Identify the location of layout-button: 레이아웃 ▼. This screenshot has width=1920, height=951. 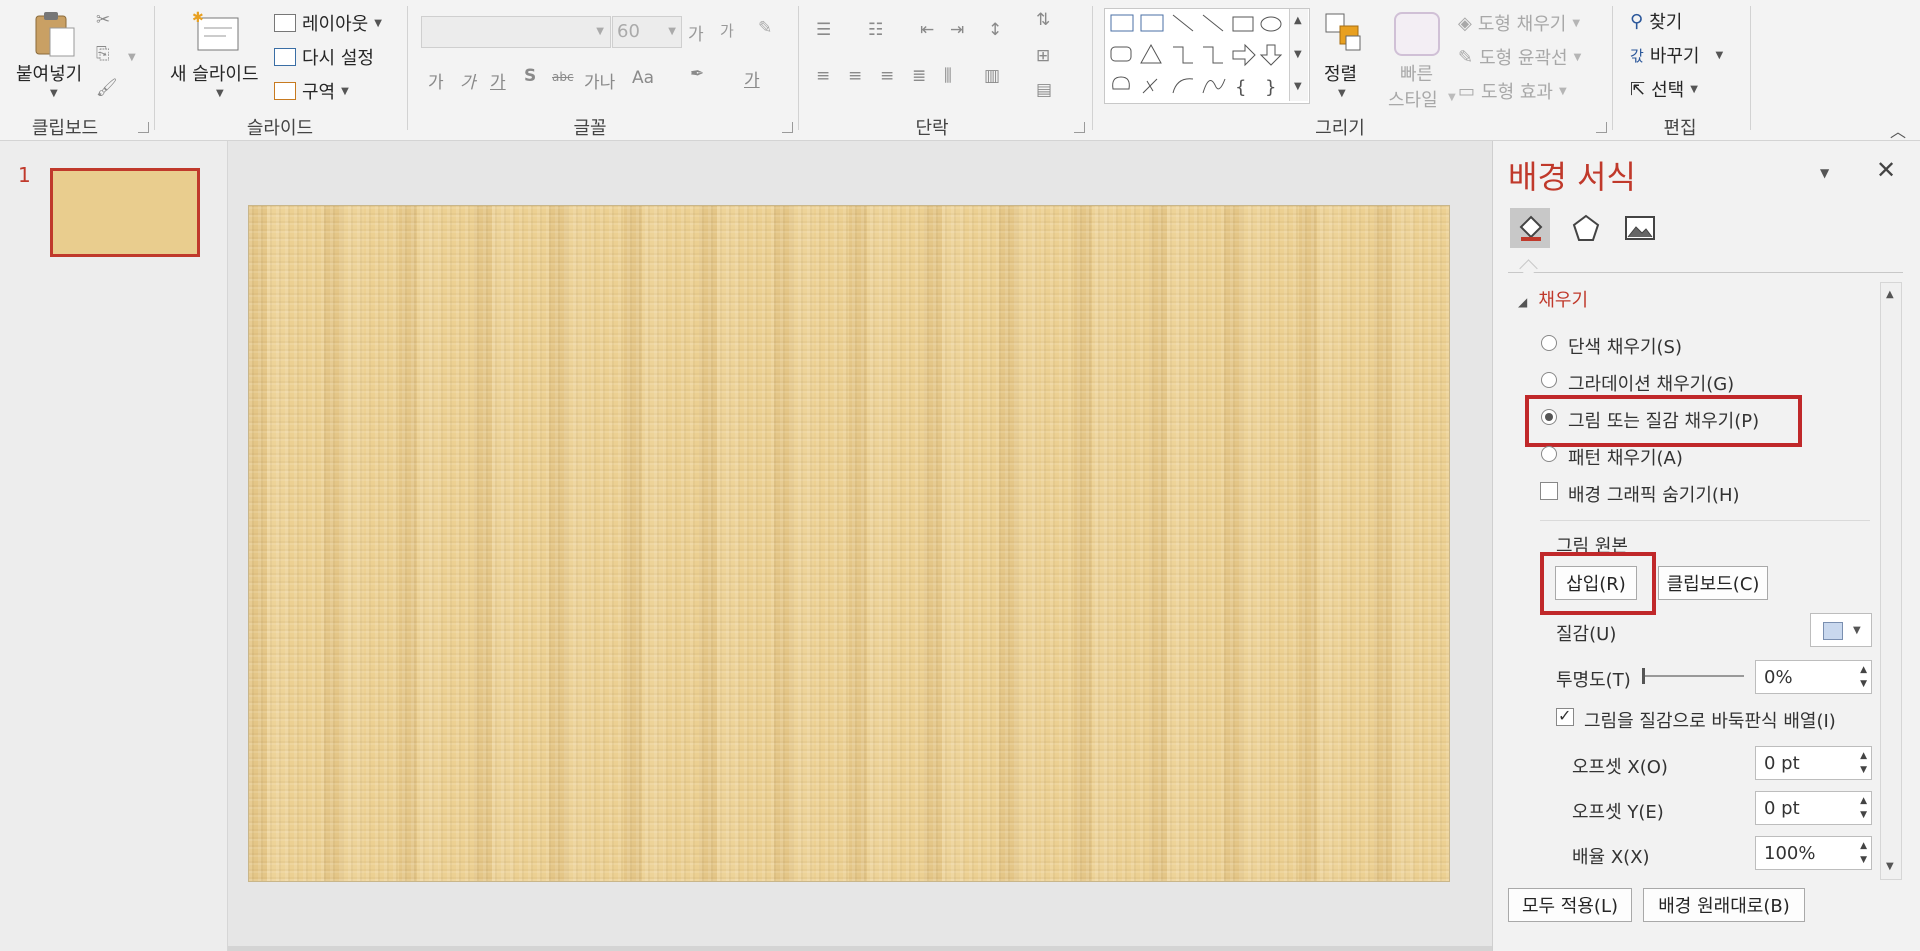
(328, 23).